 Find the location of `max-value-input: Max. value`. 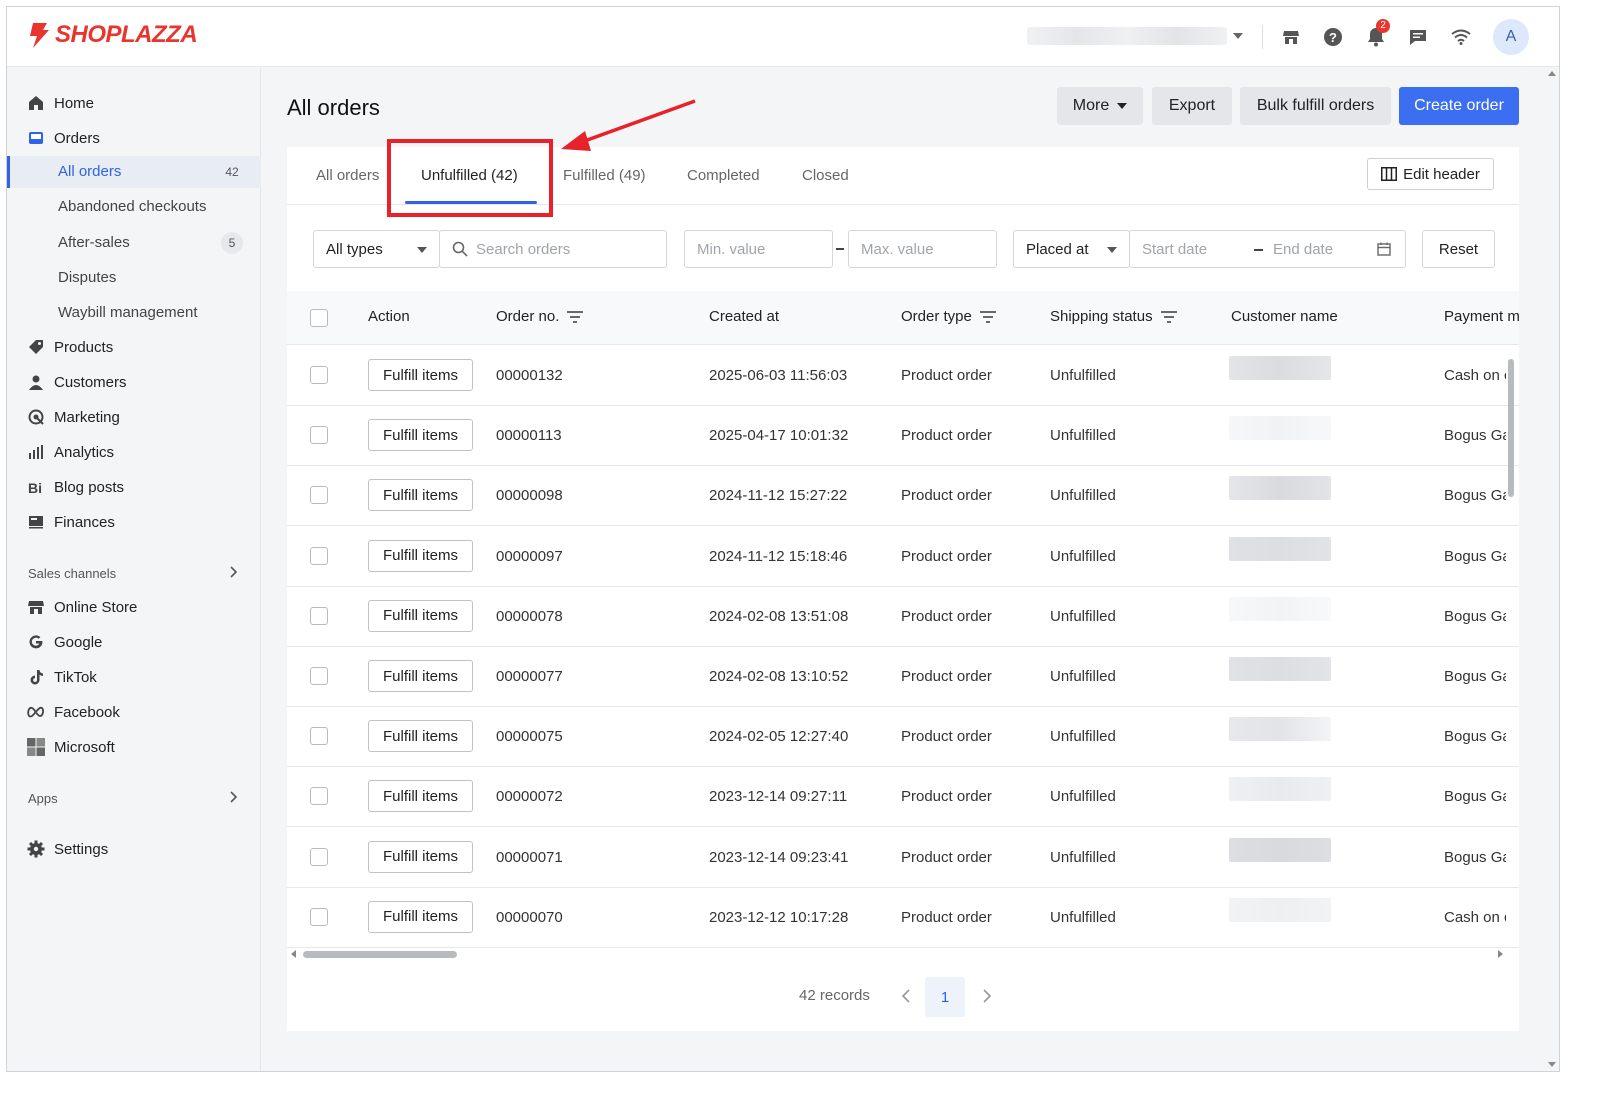

max-value-input: Max. value is located at coordinates (922, 249).